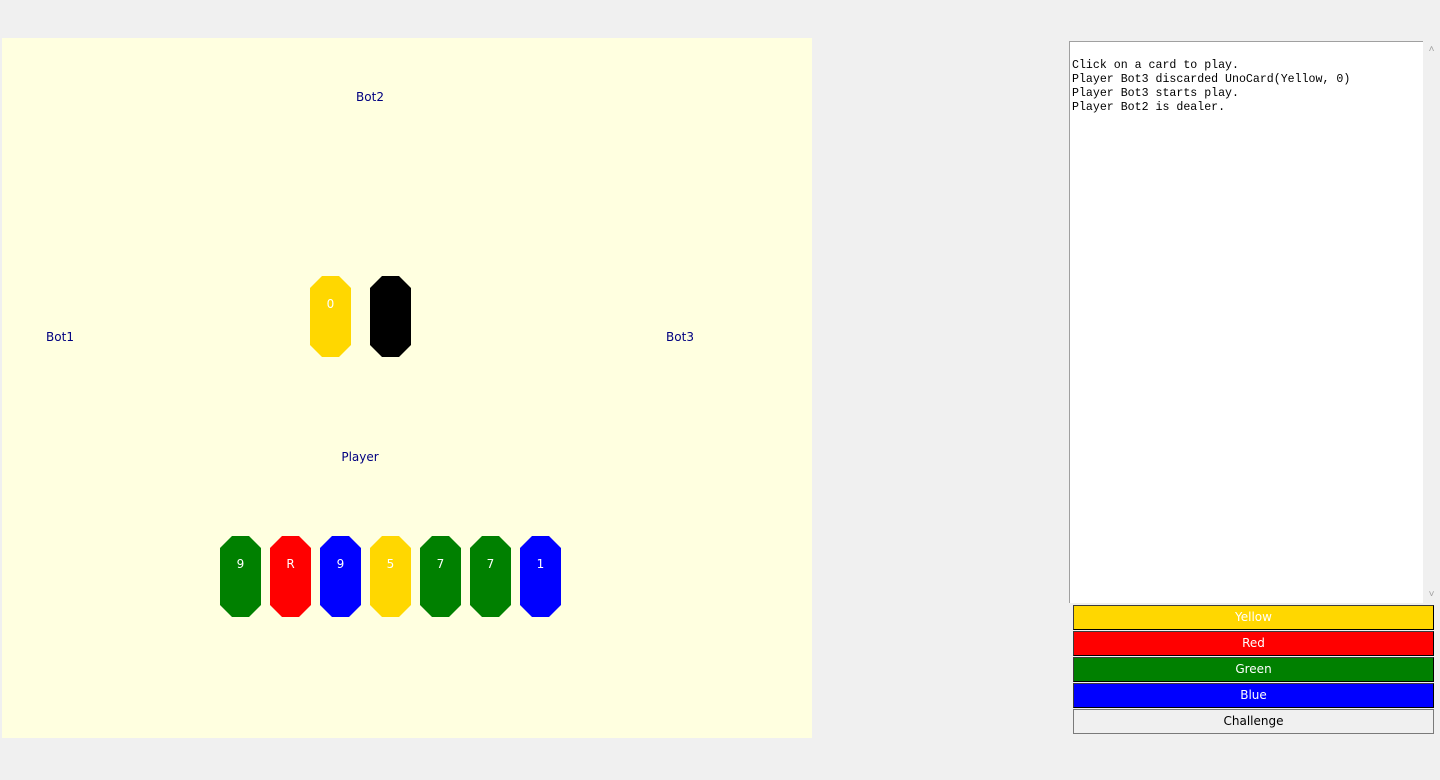  Describe the element at coordinates (360, 457) in the screenshot. I see `player-label-bottom: Player` at that location.